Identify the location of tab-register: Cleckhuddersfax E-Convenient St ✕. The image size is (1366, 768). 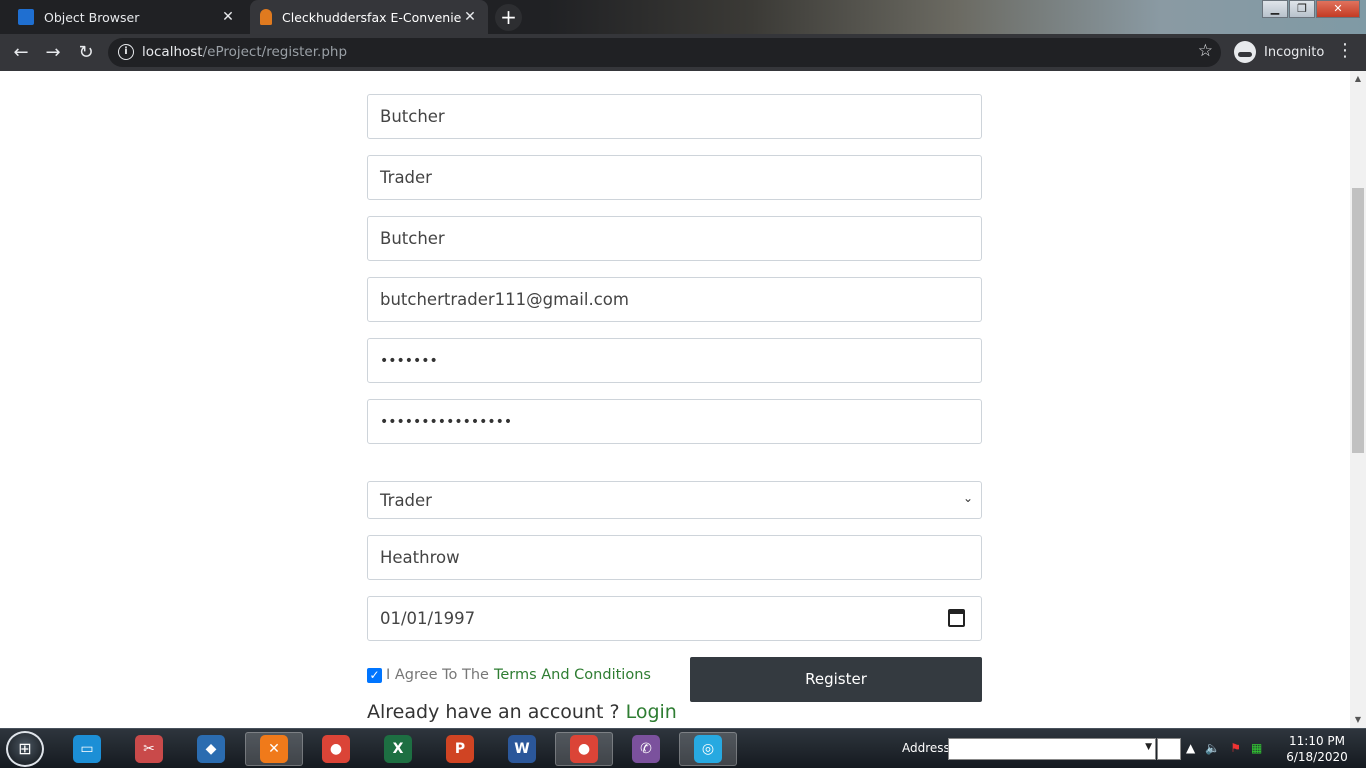
(369, 17).